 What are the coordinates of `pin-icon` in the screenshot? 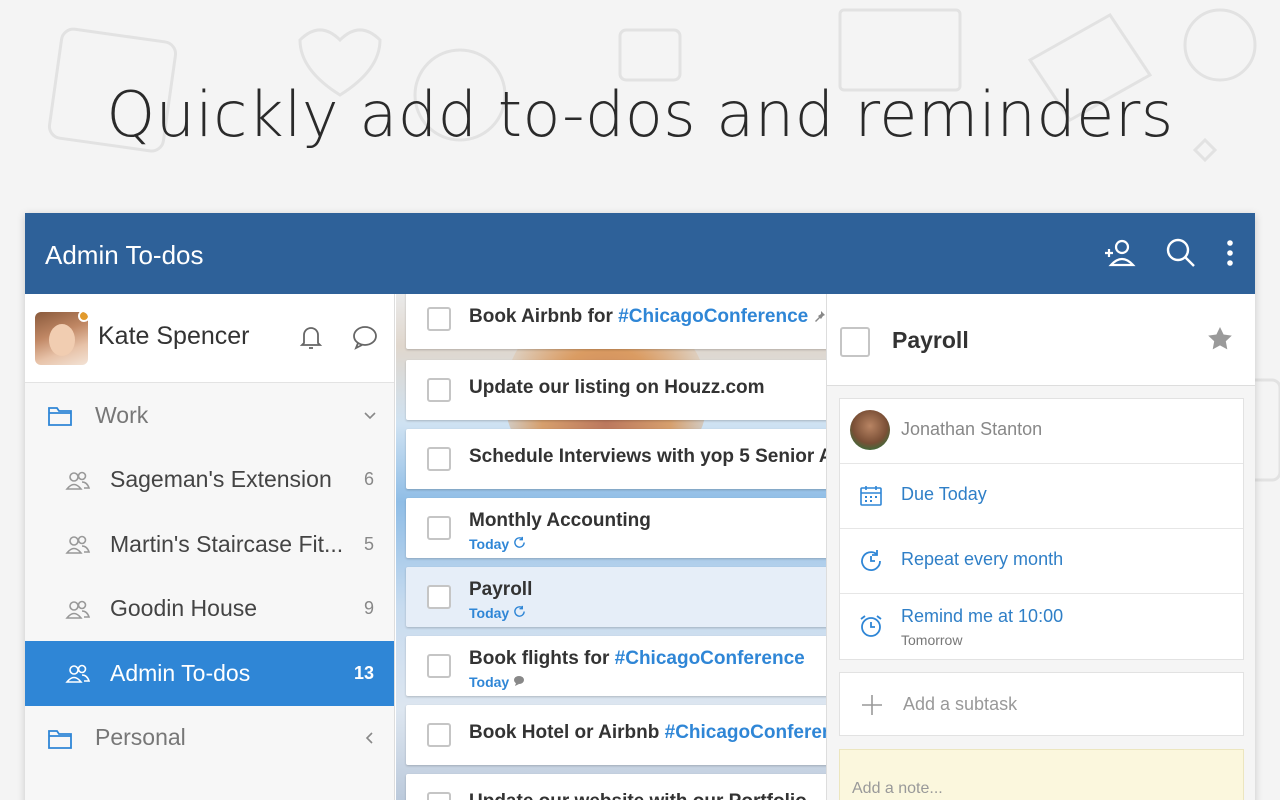 It's located at (820, 316).